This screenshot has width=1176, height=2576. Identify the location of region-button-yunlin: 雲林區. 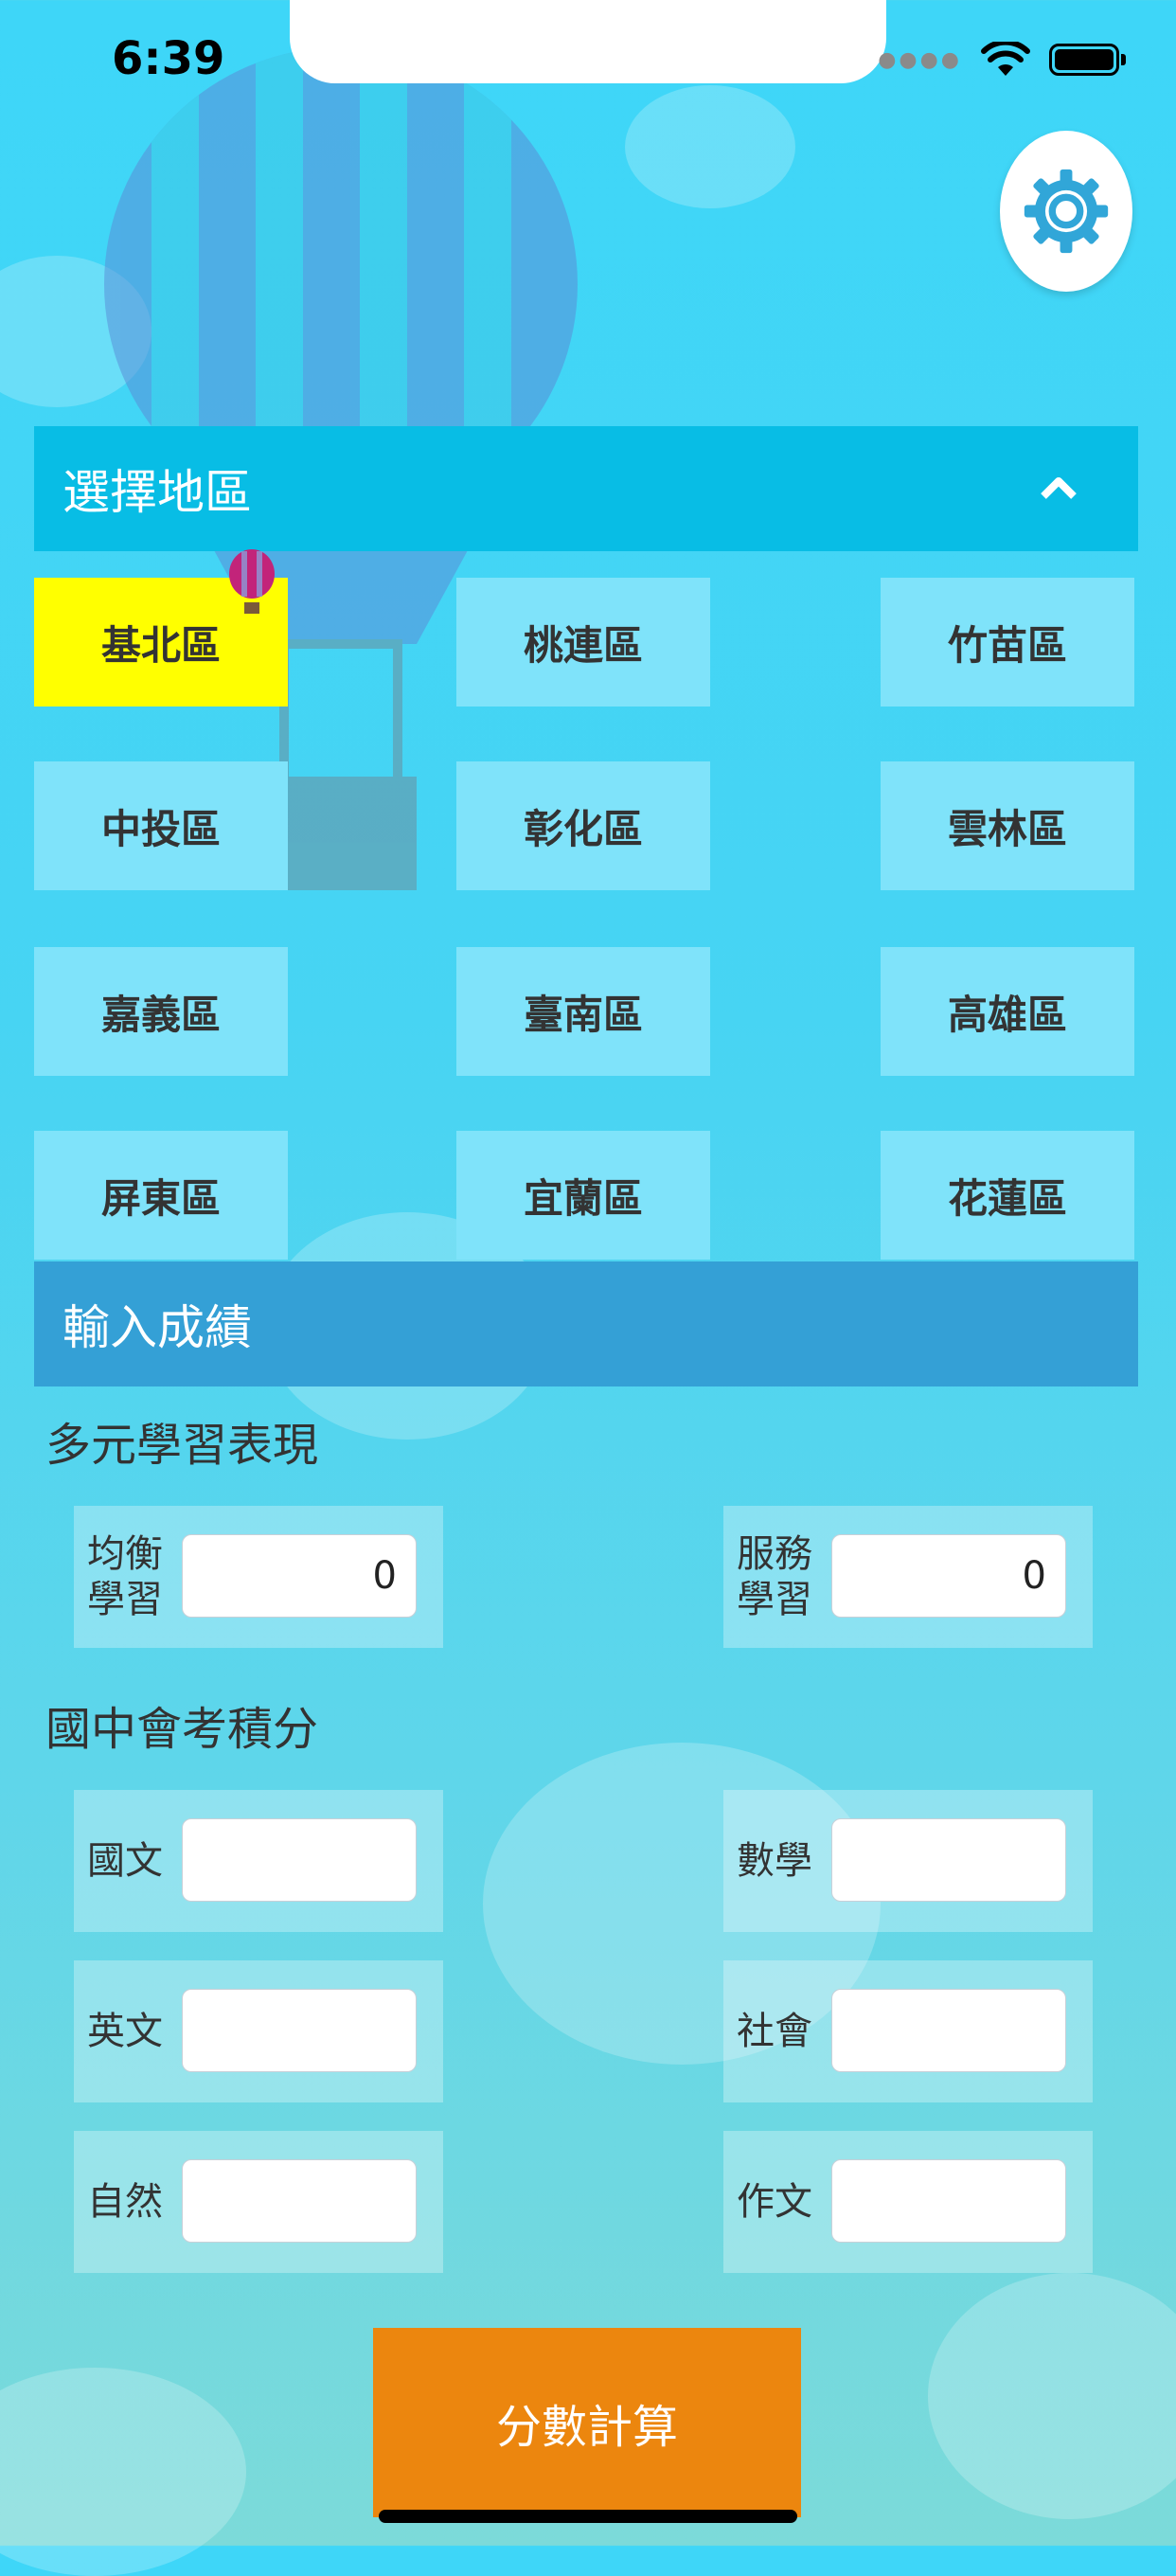
(1007, 825).